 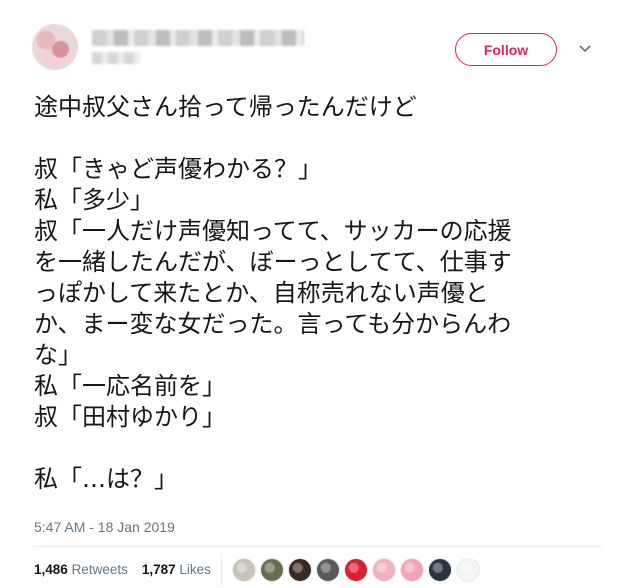 I want to click on author-name-blurred, so click(x=198, y=38).